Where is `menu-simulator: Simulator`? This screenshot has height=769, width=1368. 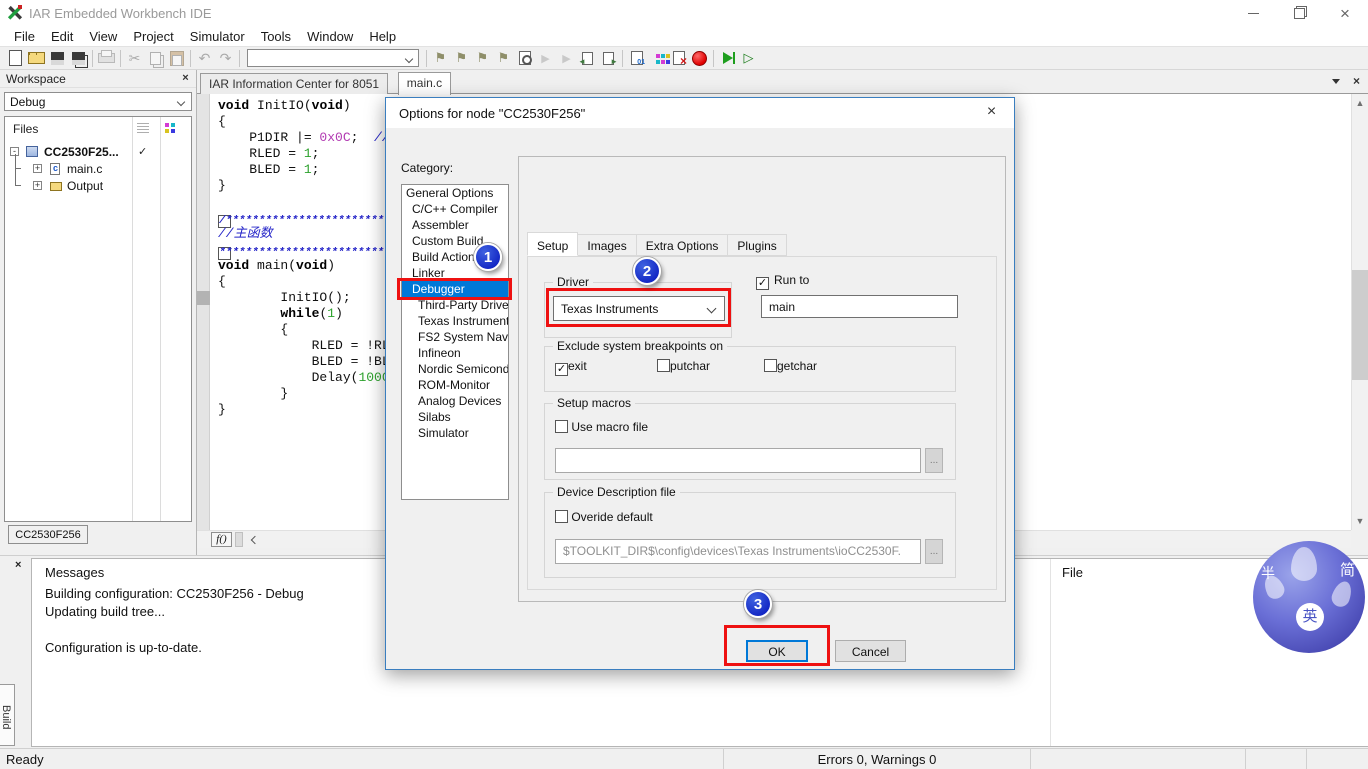
menu-simulator: Simulator is located at coordinates (217, 36).